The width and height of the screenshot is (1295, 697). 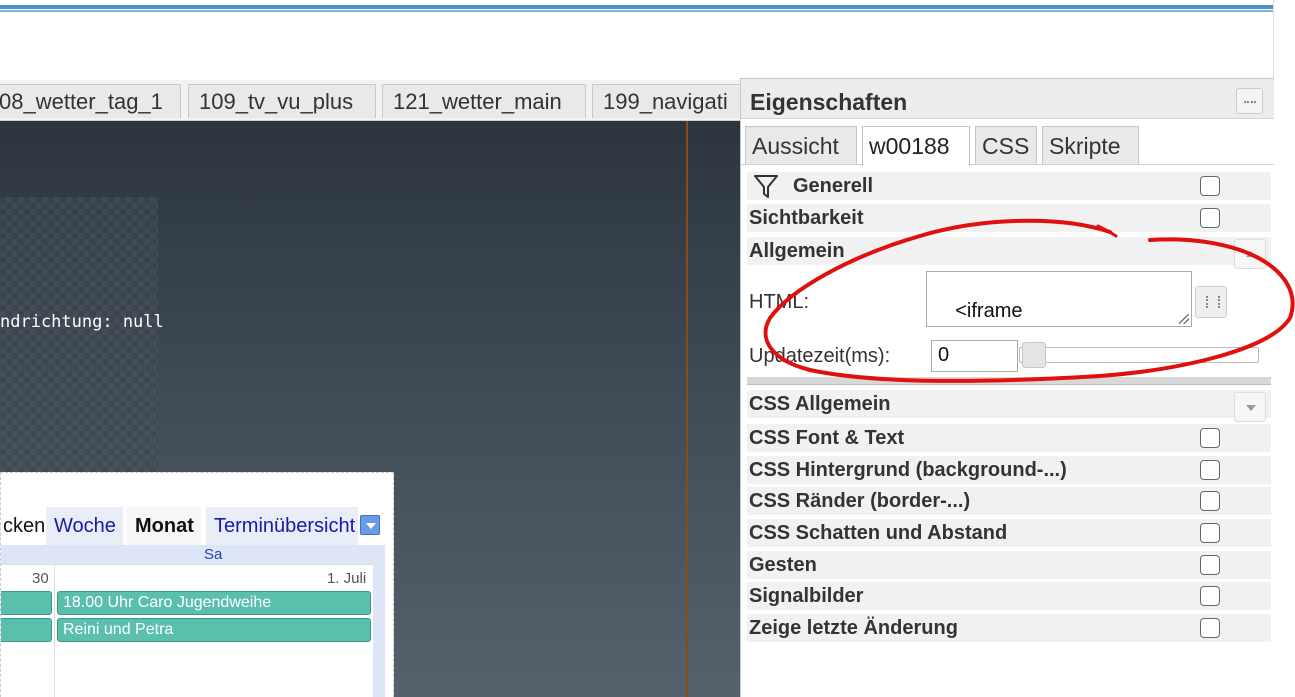 I want to click on group-separator, so click(x=1009, y=381).